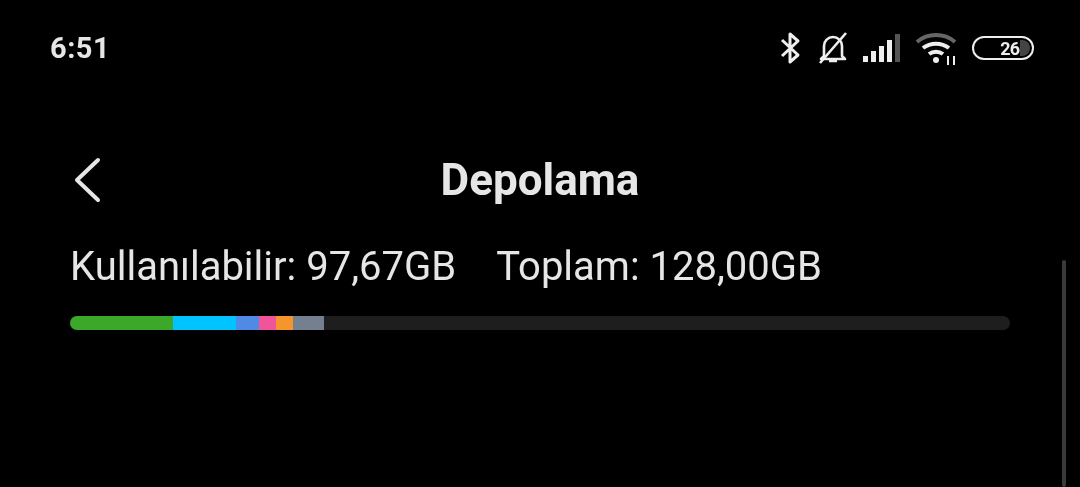 The width and height of the screenshot is (1080, 487). What do you see at coordinates (833, 48) in the screenshot?
I see `muted-bell-icon` at bounding box center [833, 48].